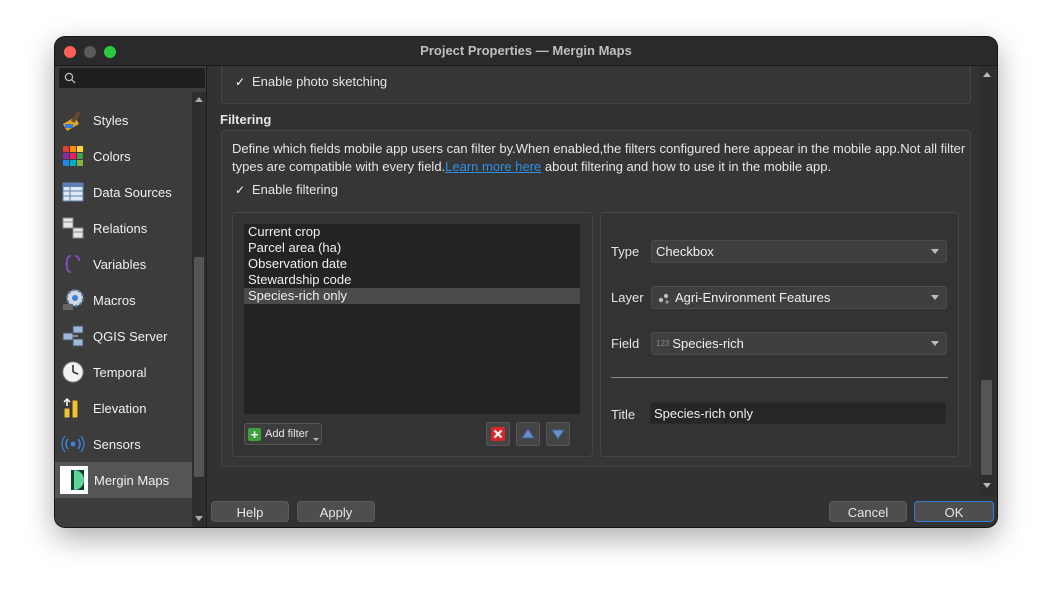  I want to click on sidebar-item-qgis-server: QGIS Server, so click(123, 336).